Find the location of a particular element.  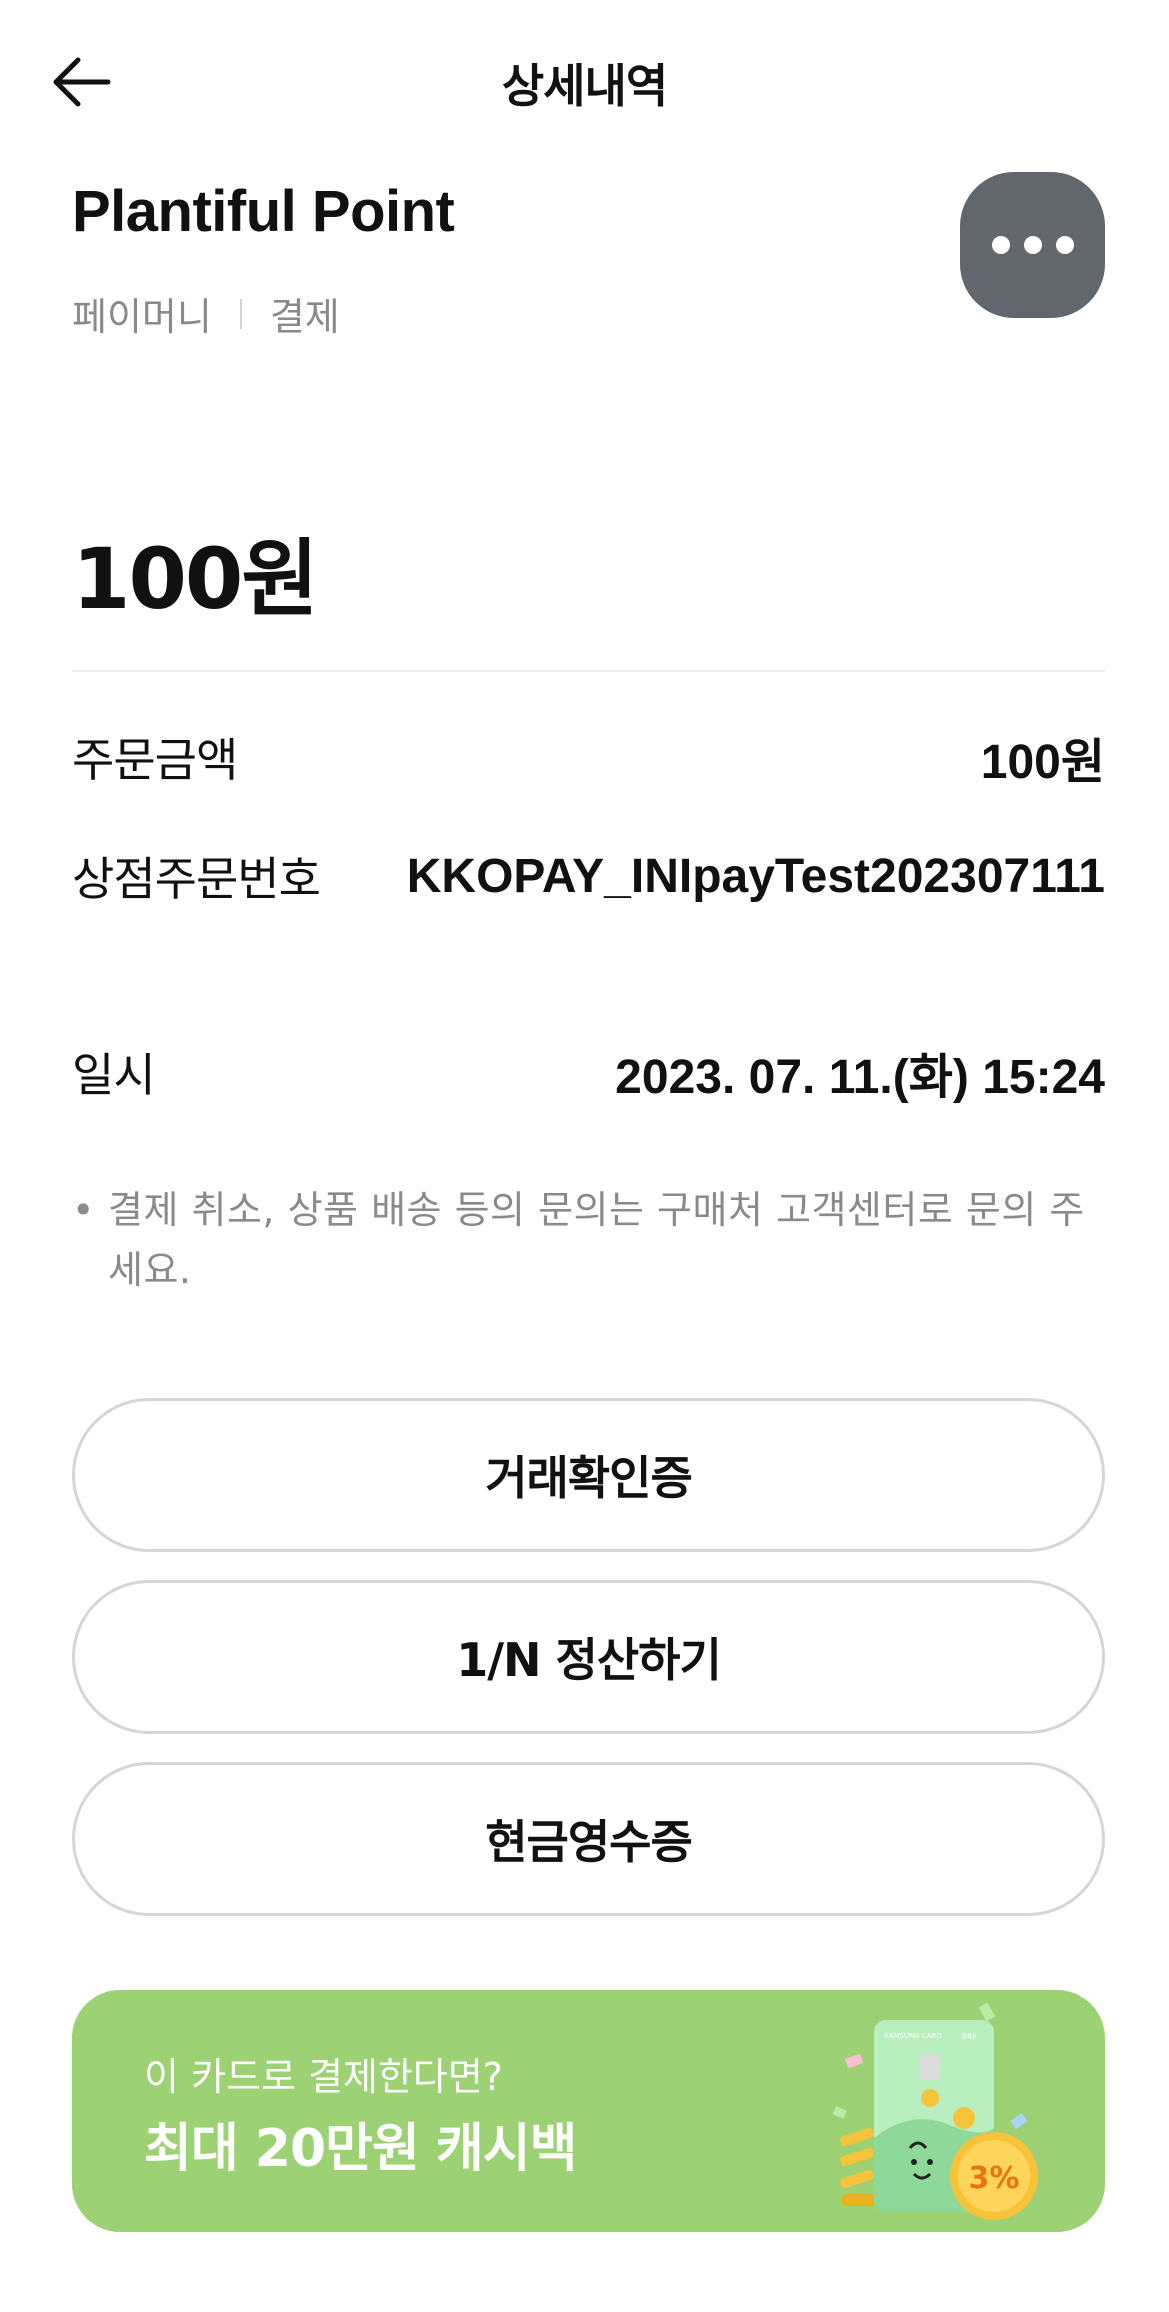

detail-value: 2023. 07. 11.(화) 15:24 is located at coordinates (860, 1077).